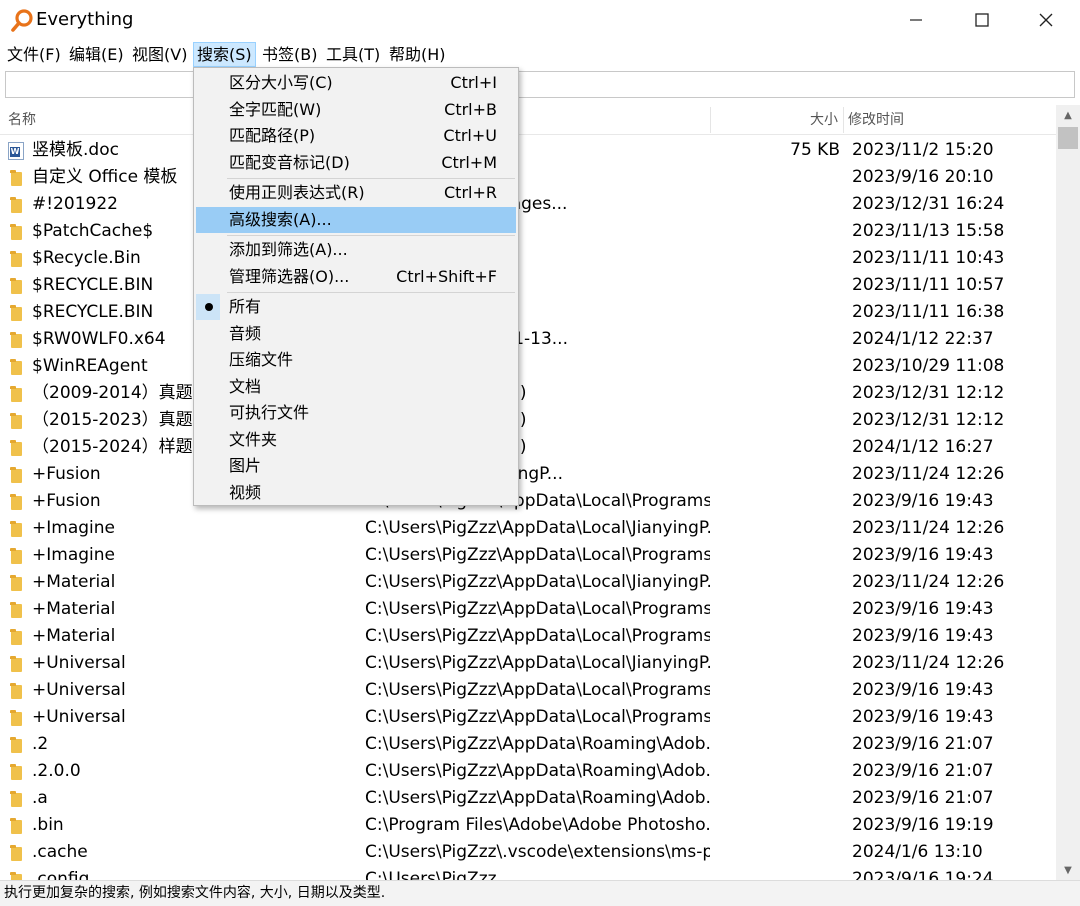 The height and width of the screenshot is (906, 1080). What do you see at coordinates (159, 54) in the screenshot?
I see `menu-view: 视图(V)` at bounding box center [159, 54].